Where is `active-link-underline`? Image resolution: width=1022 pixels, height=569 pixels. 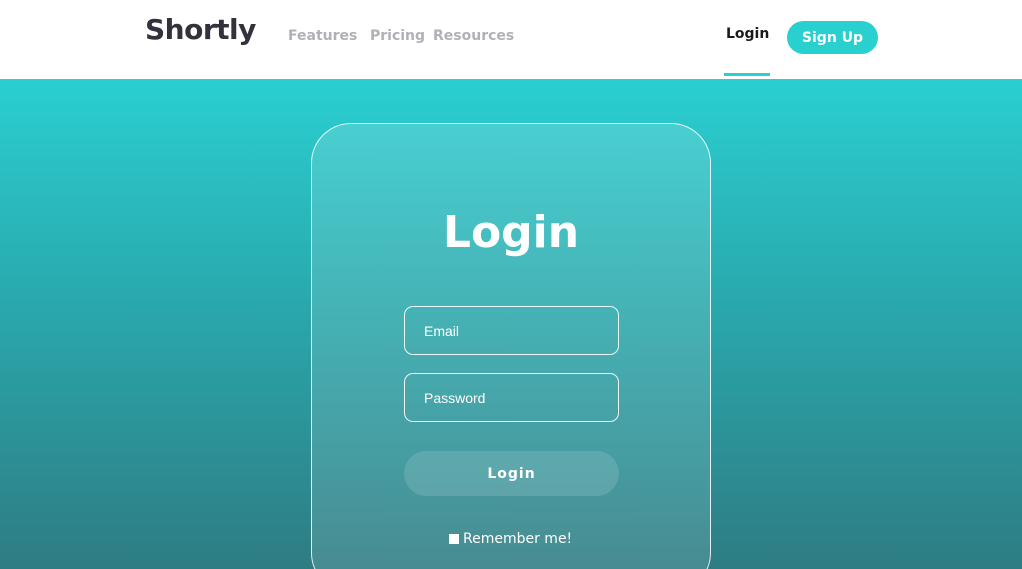 active-link-underline is located at coordinates (747, 74).